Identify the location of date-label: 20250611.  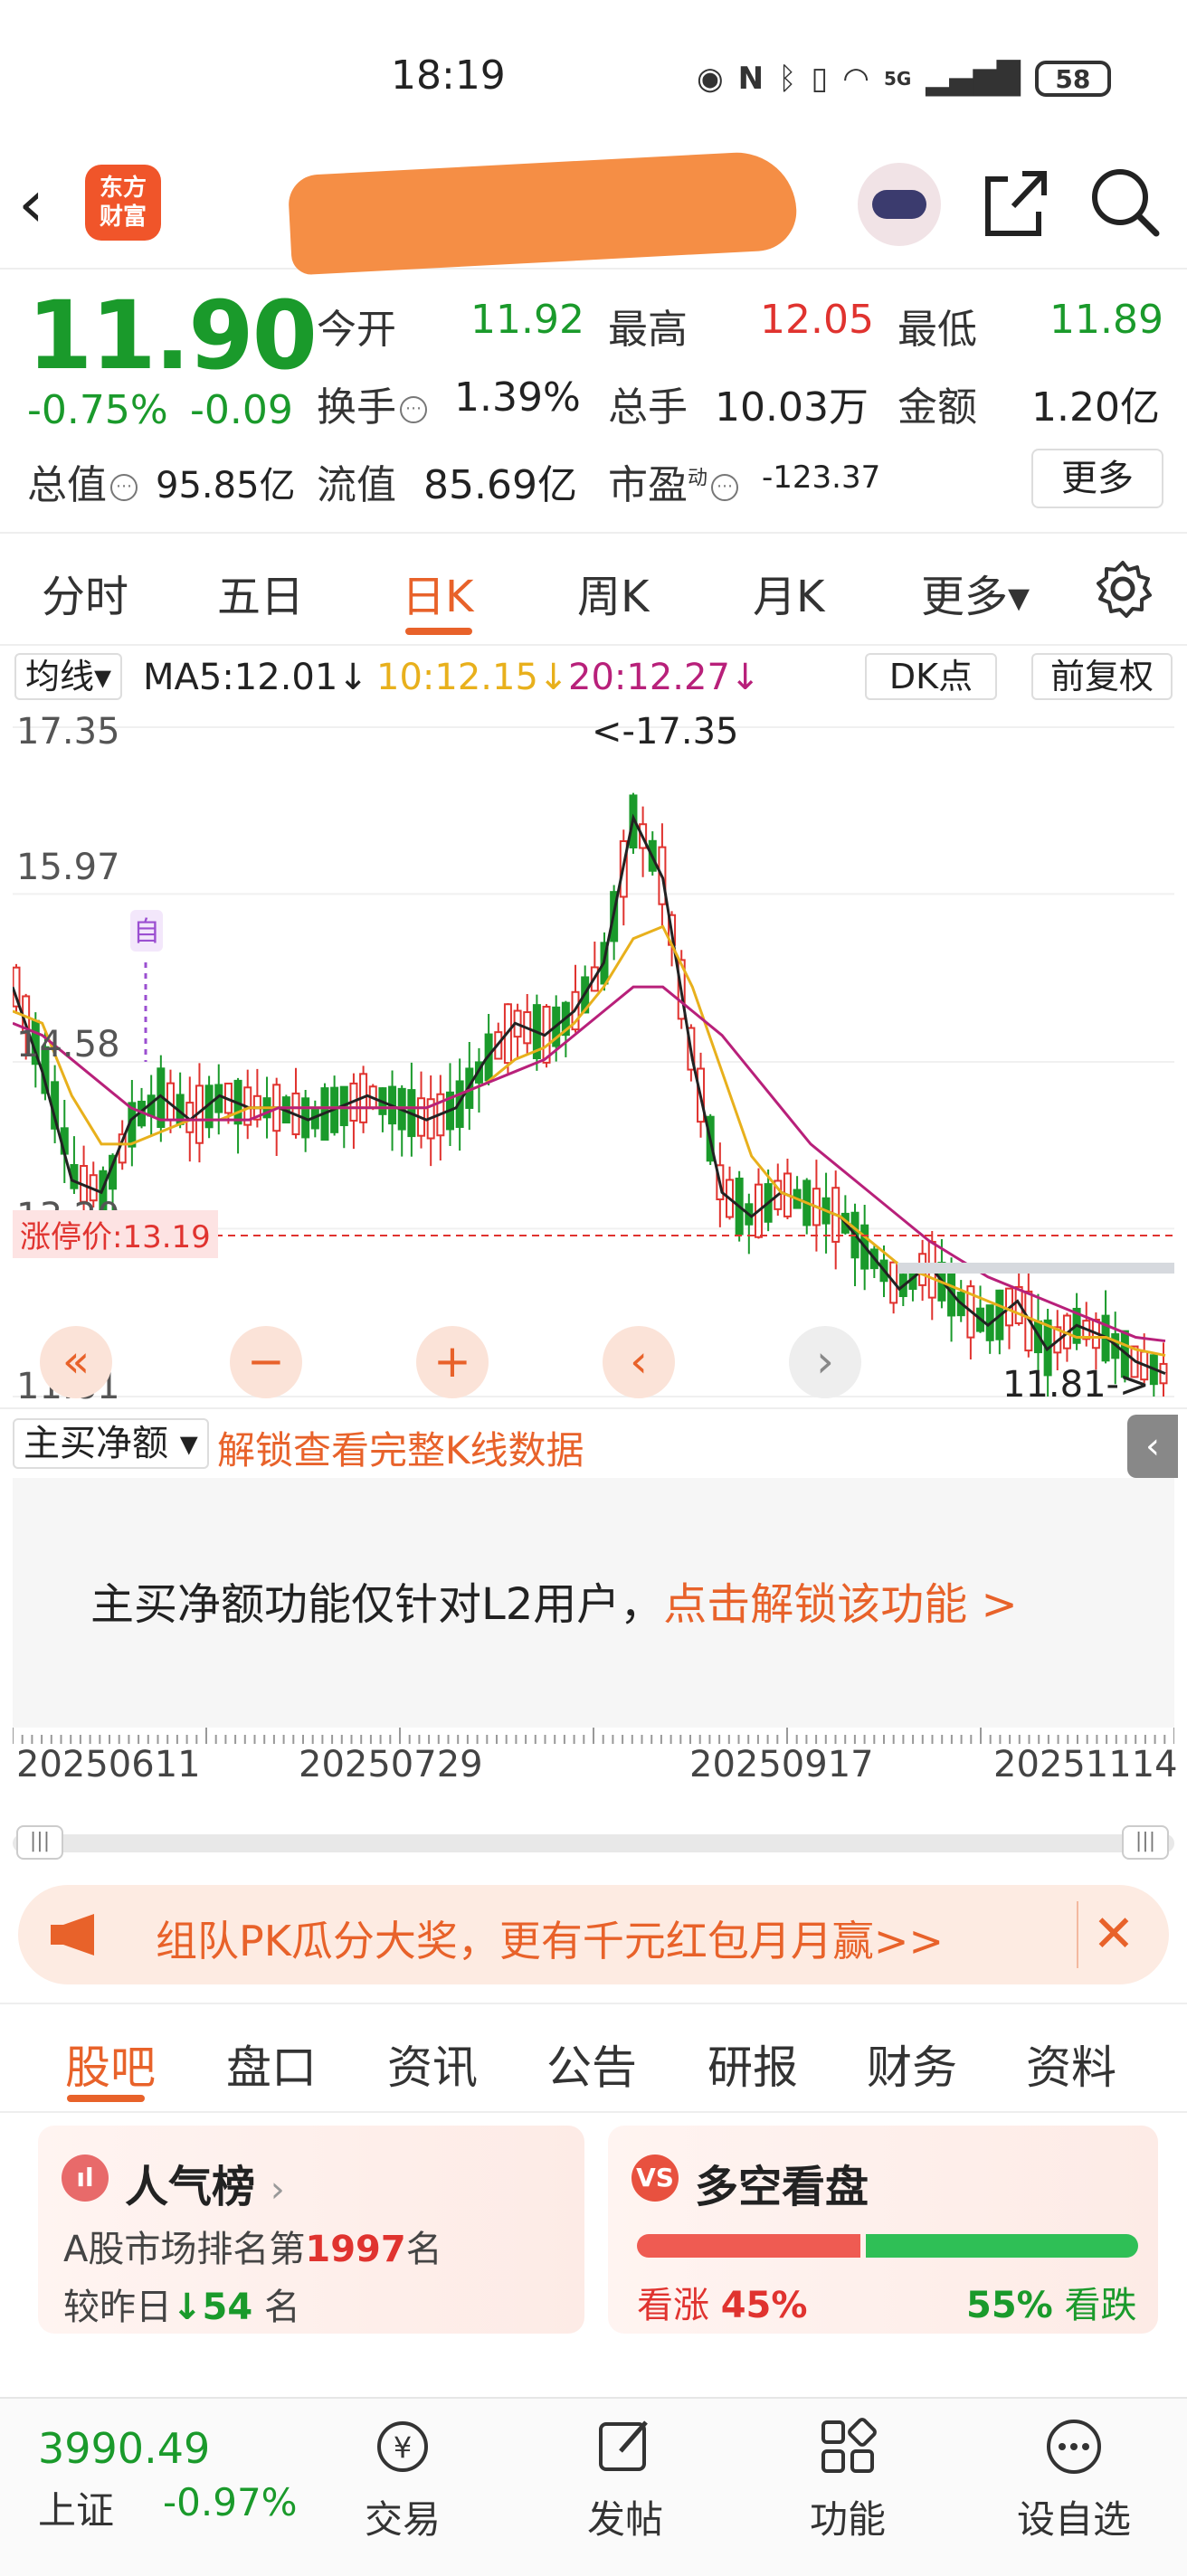
(108, 1764).